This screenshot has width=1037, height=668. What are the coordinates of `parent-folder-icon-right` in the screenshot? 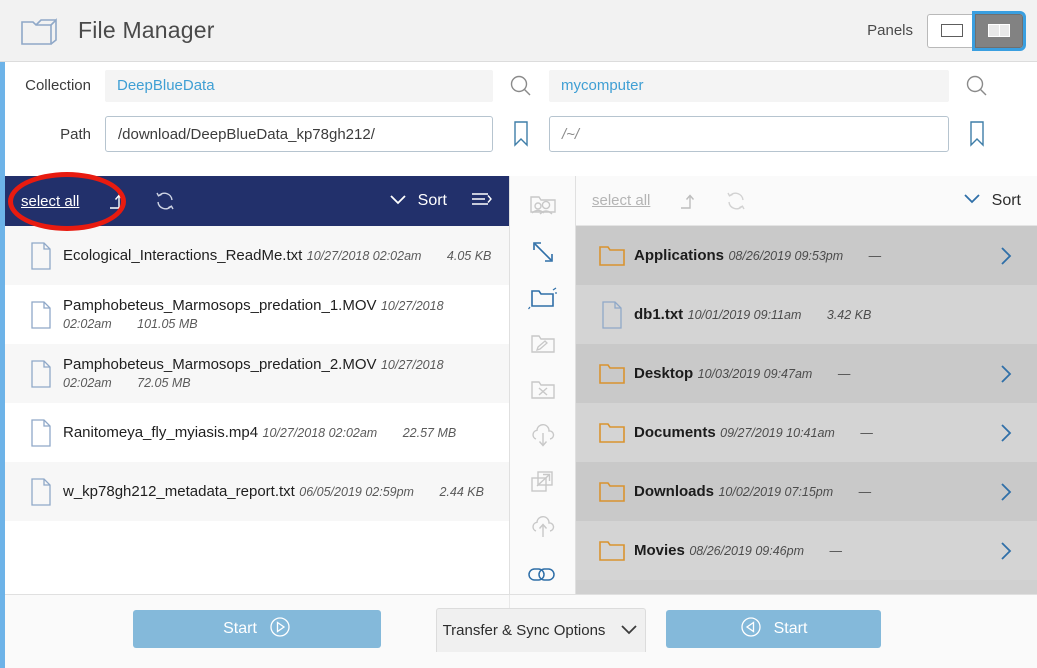 It's located at (687, 201).